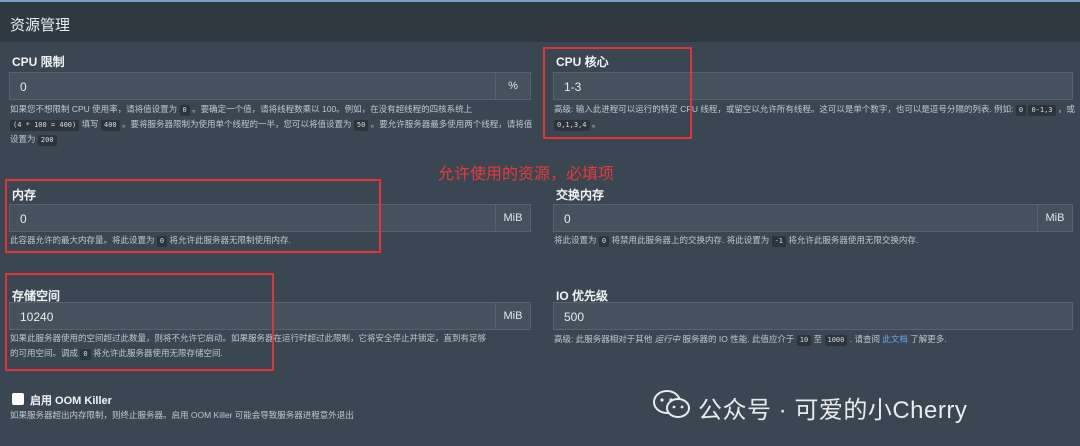 Image resolution: width=1080 pixels, height=446 pixels. Describe the element at coordinates (813, 218) in the screenshot. I see `swap-input: 0 MiB` at that location.